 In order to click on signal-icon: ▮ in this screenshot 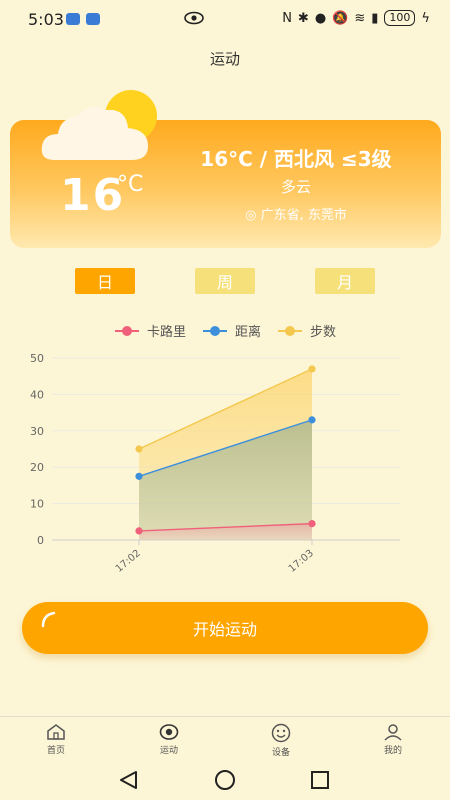, I will do `click(375, 18)`.